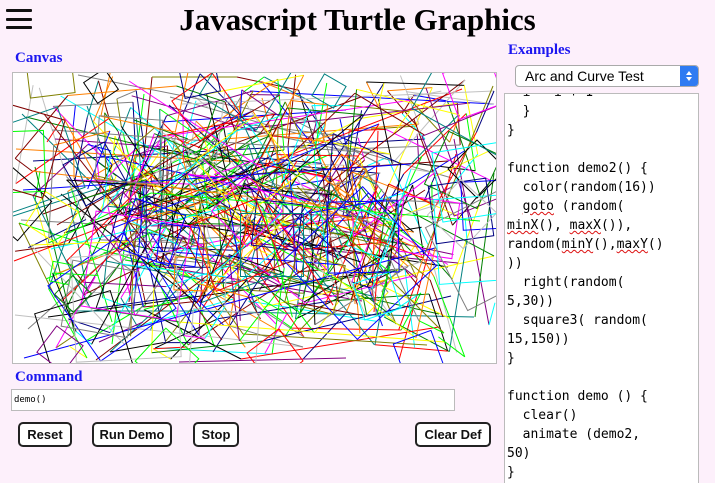 The width and height of the screenshot is (715, 483). What do you see at coordinates (538, 339) in the screenshot?
I see `code-line: 15,150))` at bounding box center [538, 339].